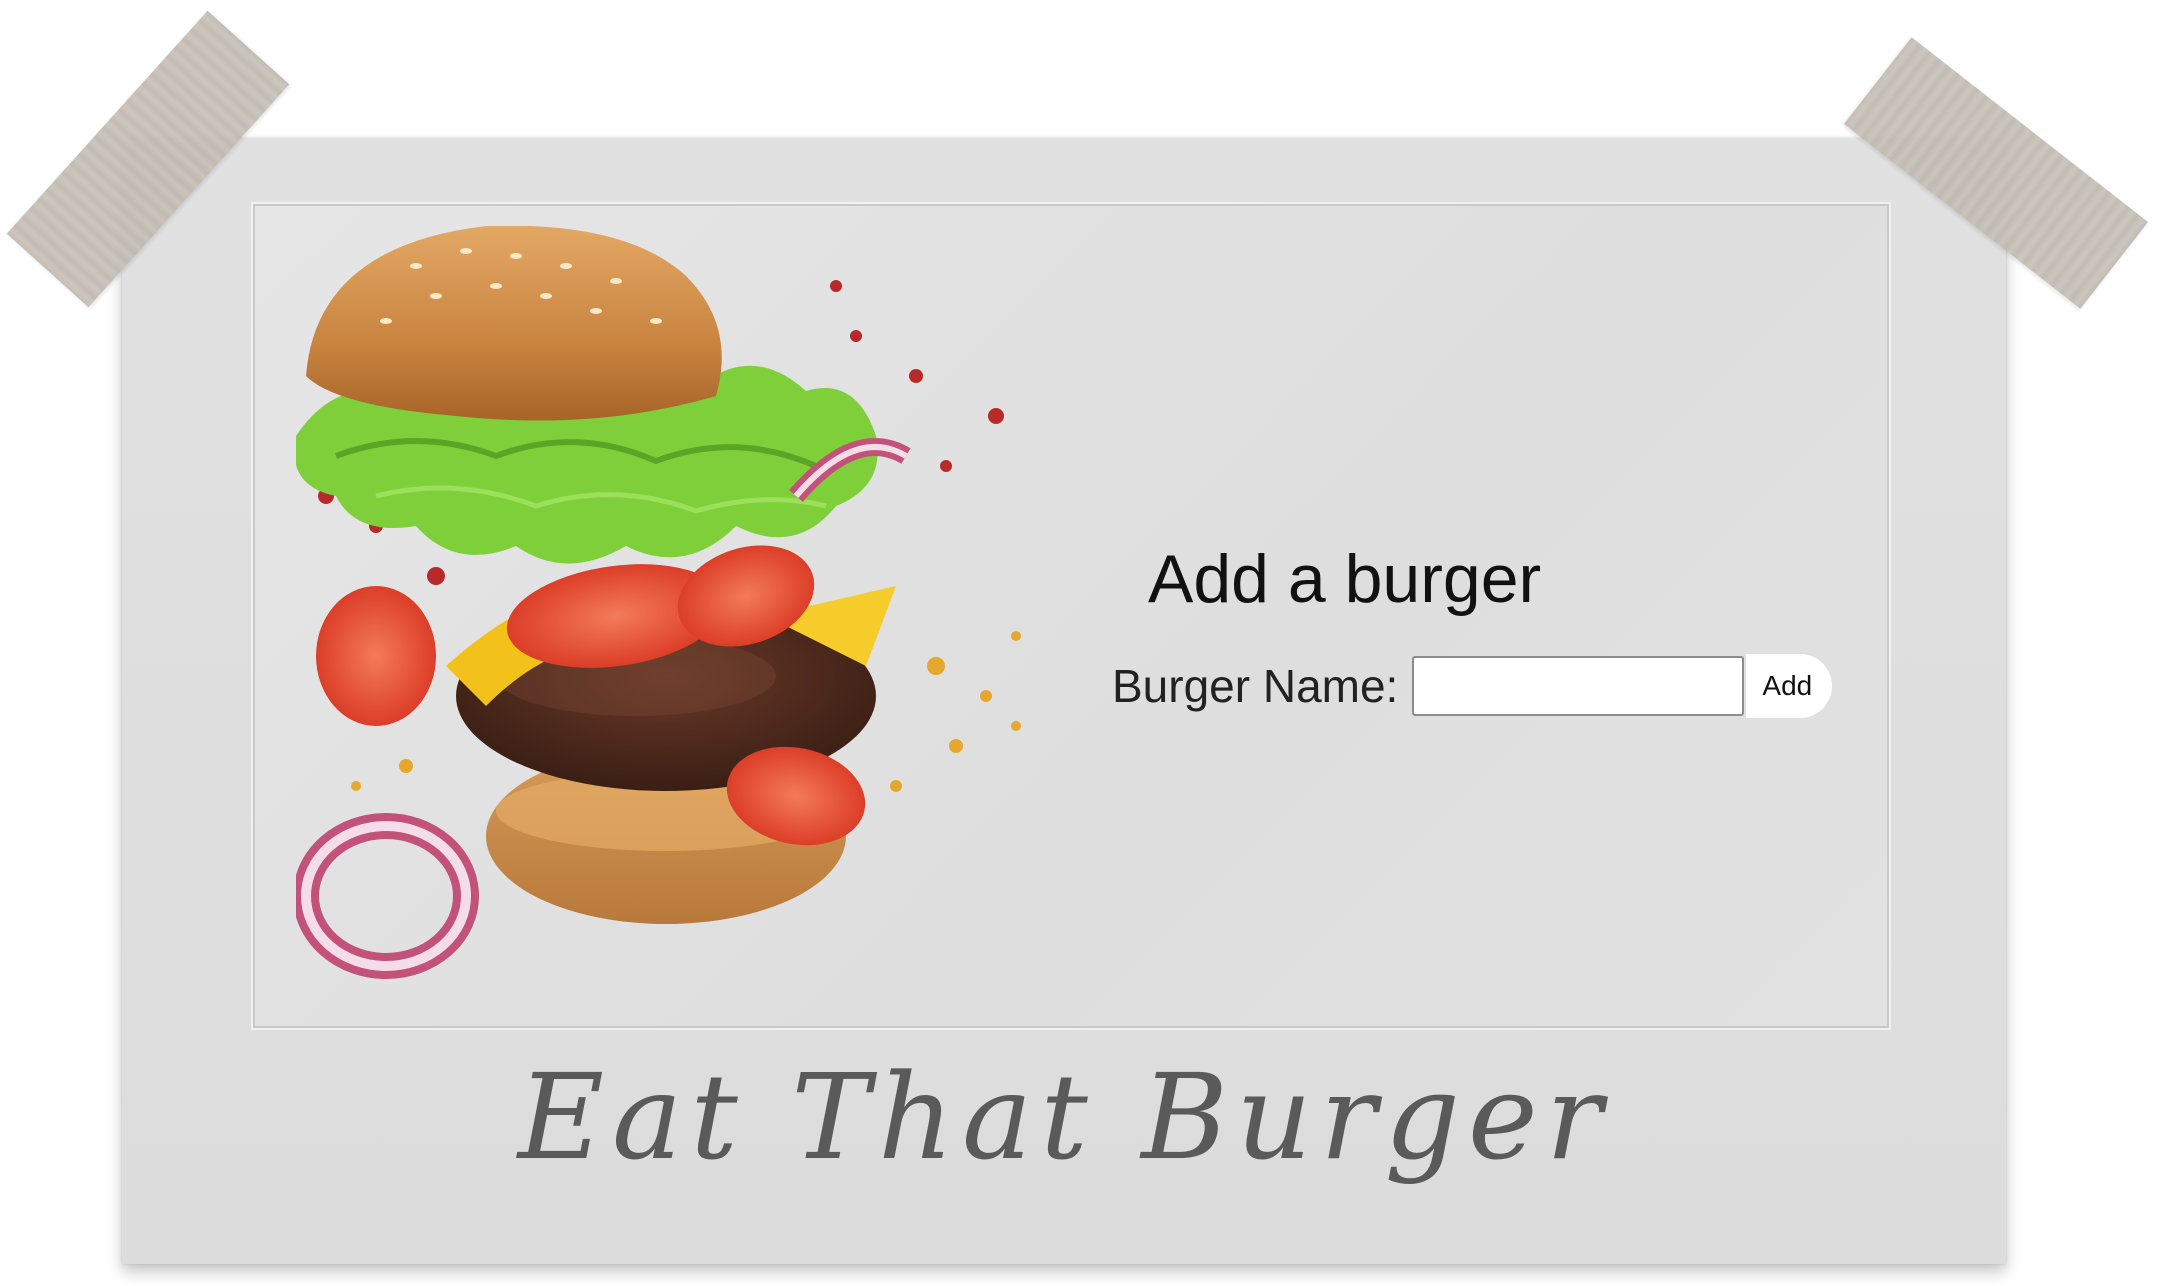  What do you see at coordinates (1255, 686) in the screenshot?
I see `burger-name-label: Burger Name:` at bounding box center [1255, 686].